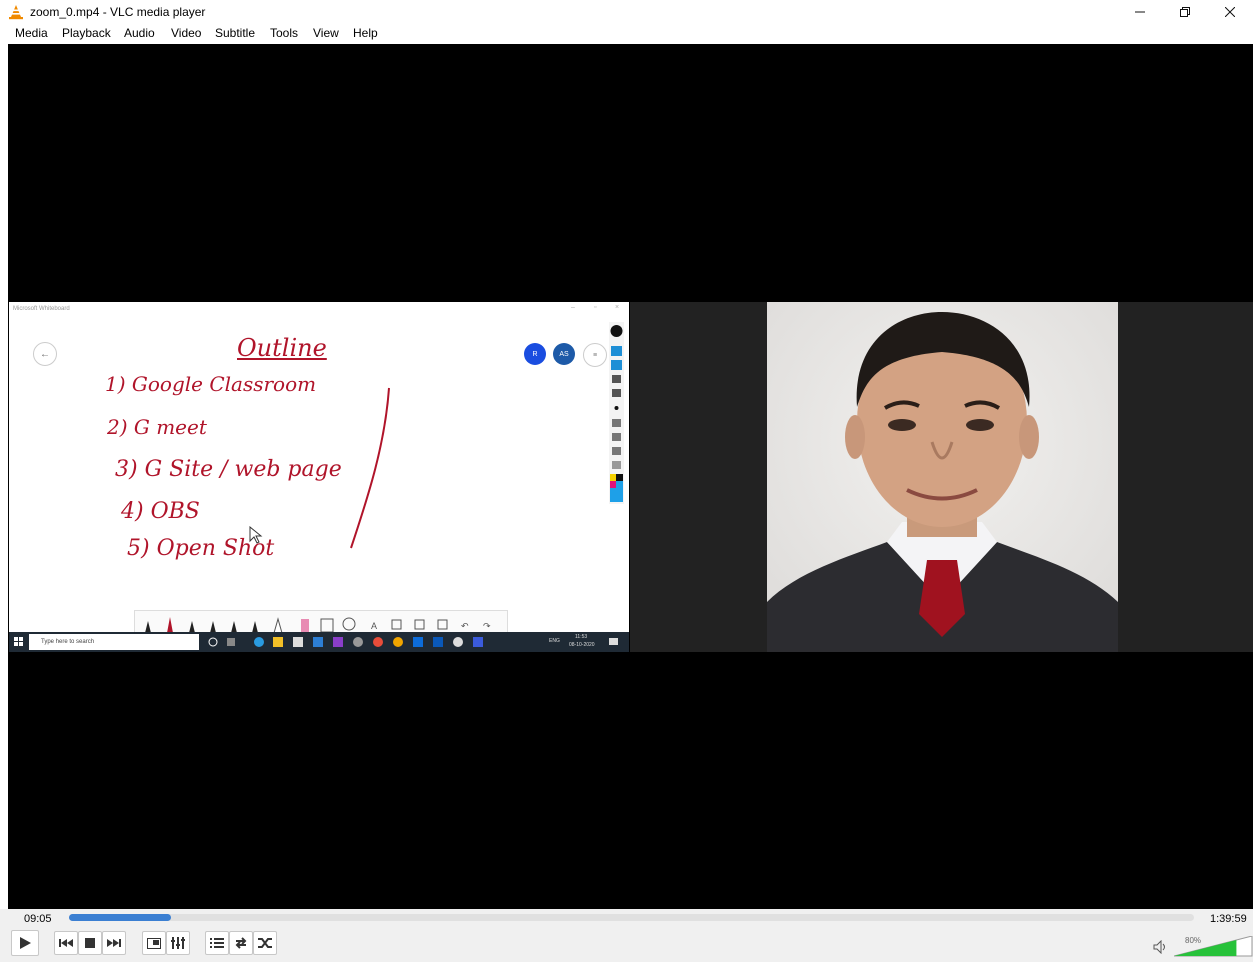 This screenshot has height=962, width=1253. I want to click on seek-progress-fill, so click(120, 917).